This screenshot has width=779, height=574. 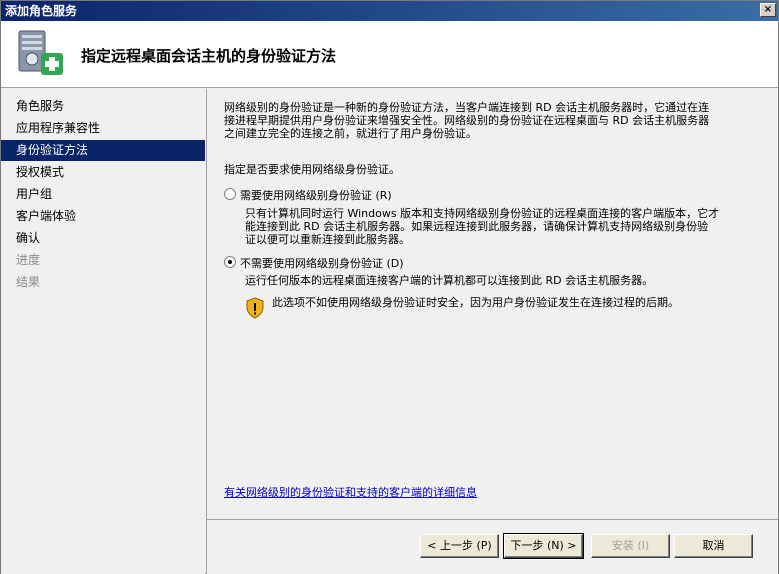 What do you see at coordinates (630, 546) in the screenshot?
I see `install-button: 安装 (I)` at bounding box center [630, 546].